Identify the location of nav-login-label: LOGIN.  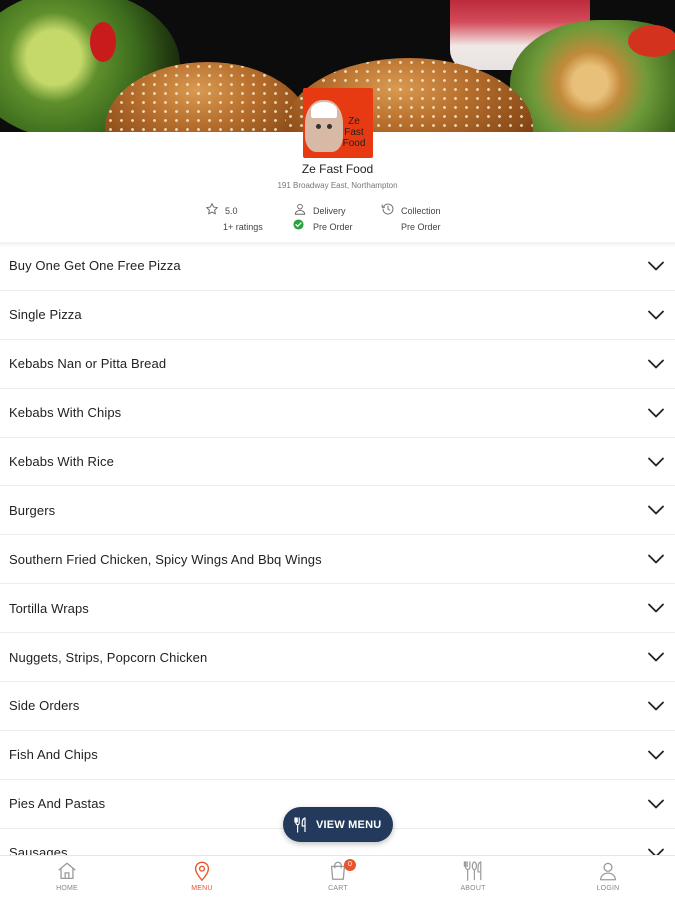
(608, 888).